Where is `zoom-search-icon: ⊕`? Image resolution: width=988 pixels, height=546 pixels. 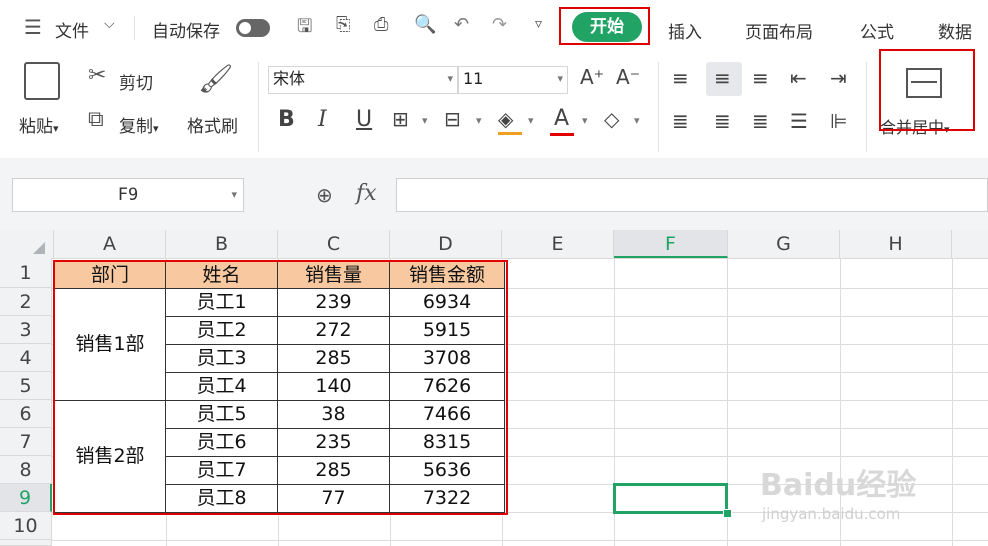 zoom-search-icon: ⊕ is located at coordinates (324, 195).